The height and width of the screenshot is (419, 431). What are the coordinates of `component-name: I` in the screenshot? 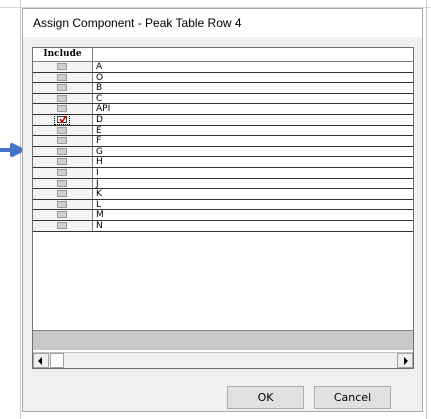 It's located at (97, 172).